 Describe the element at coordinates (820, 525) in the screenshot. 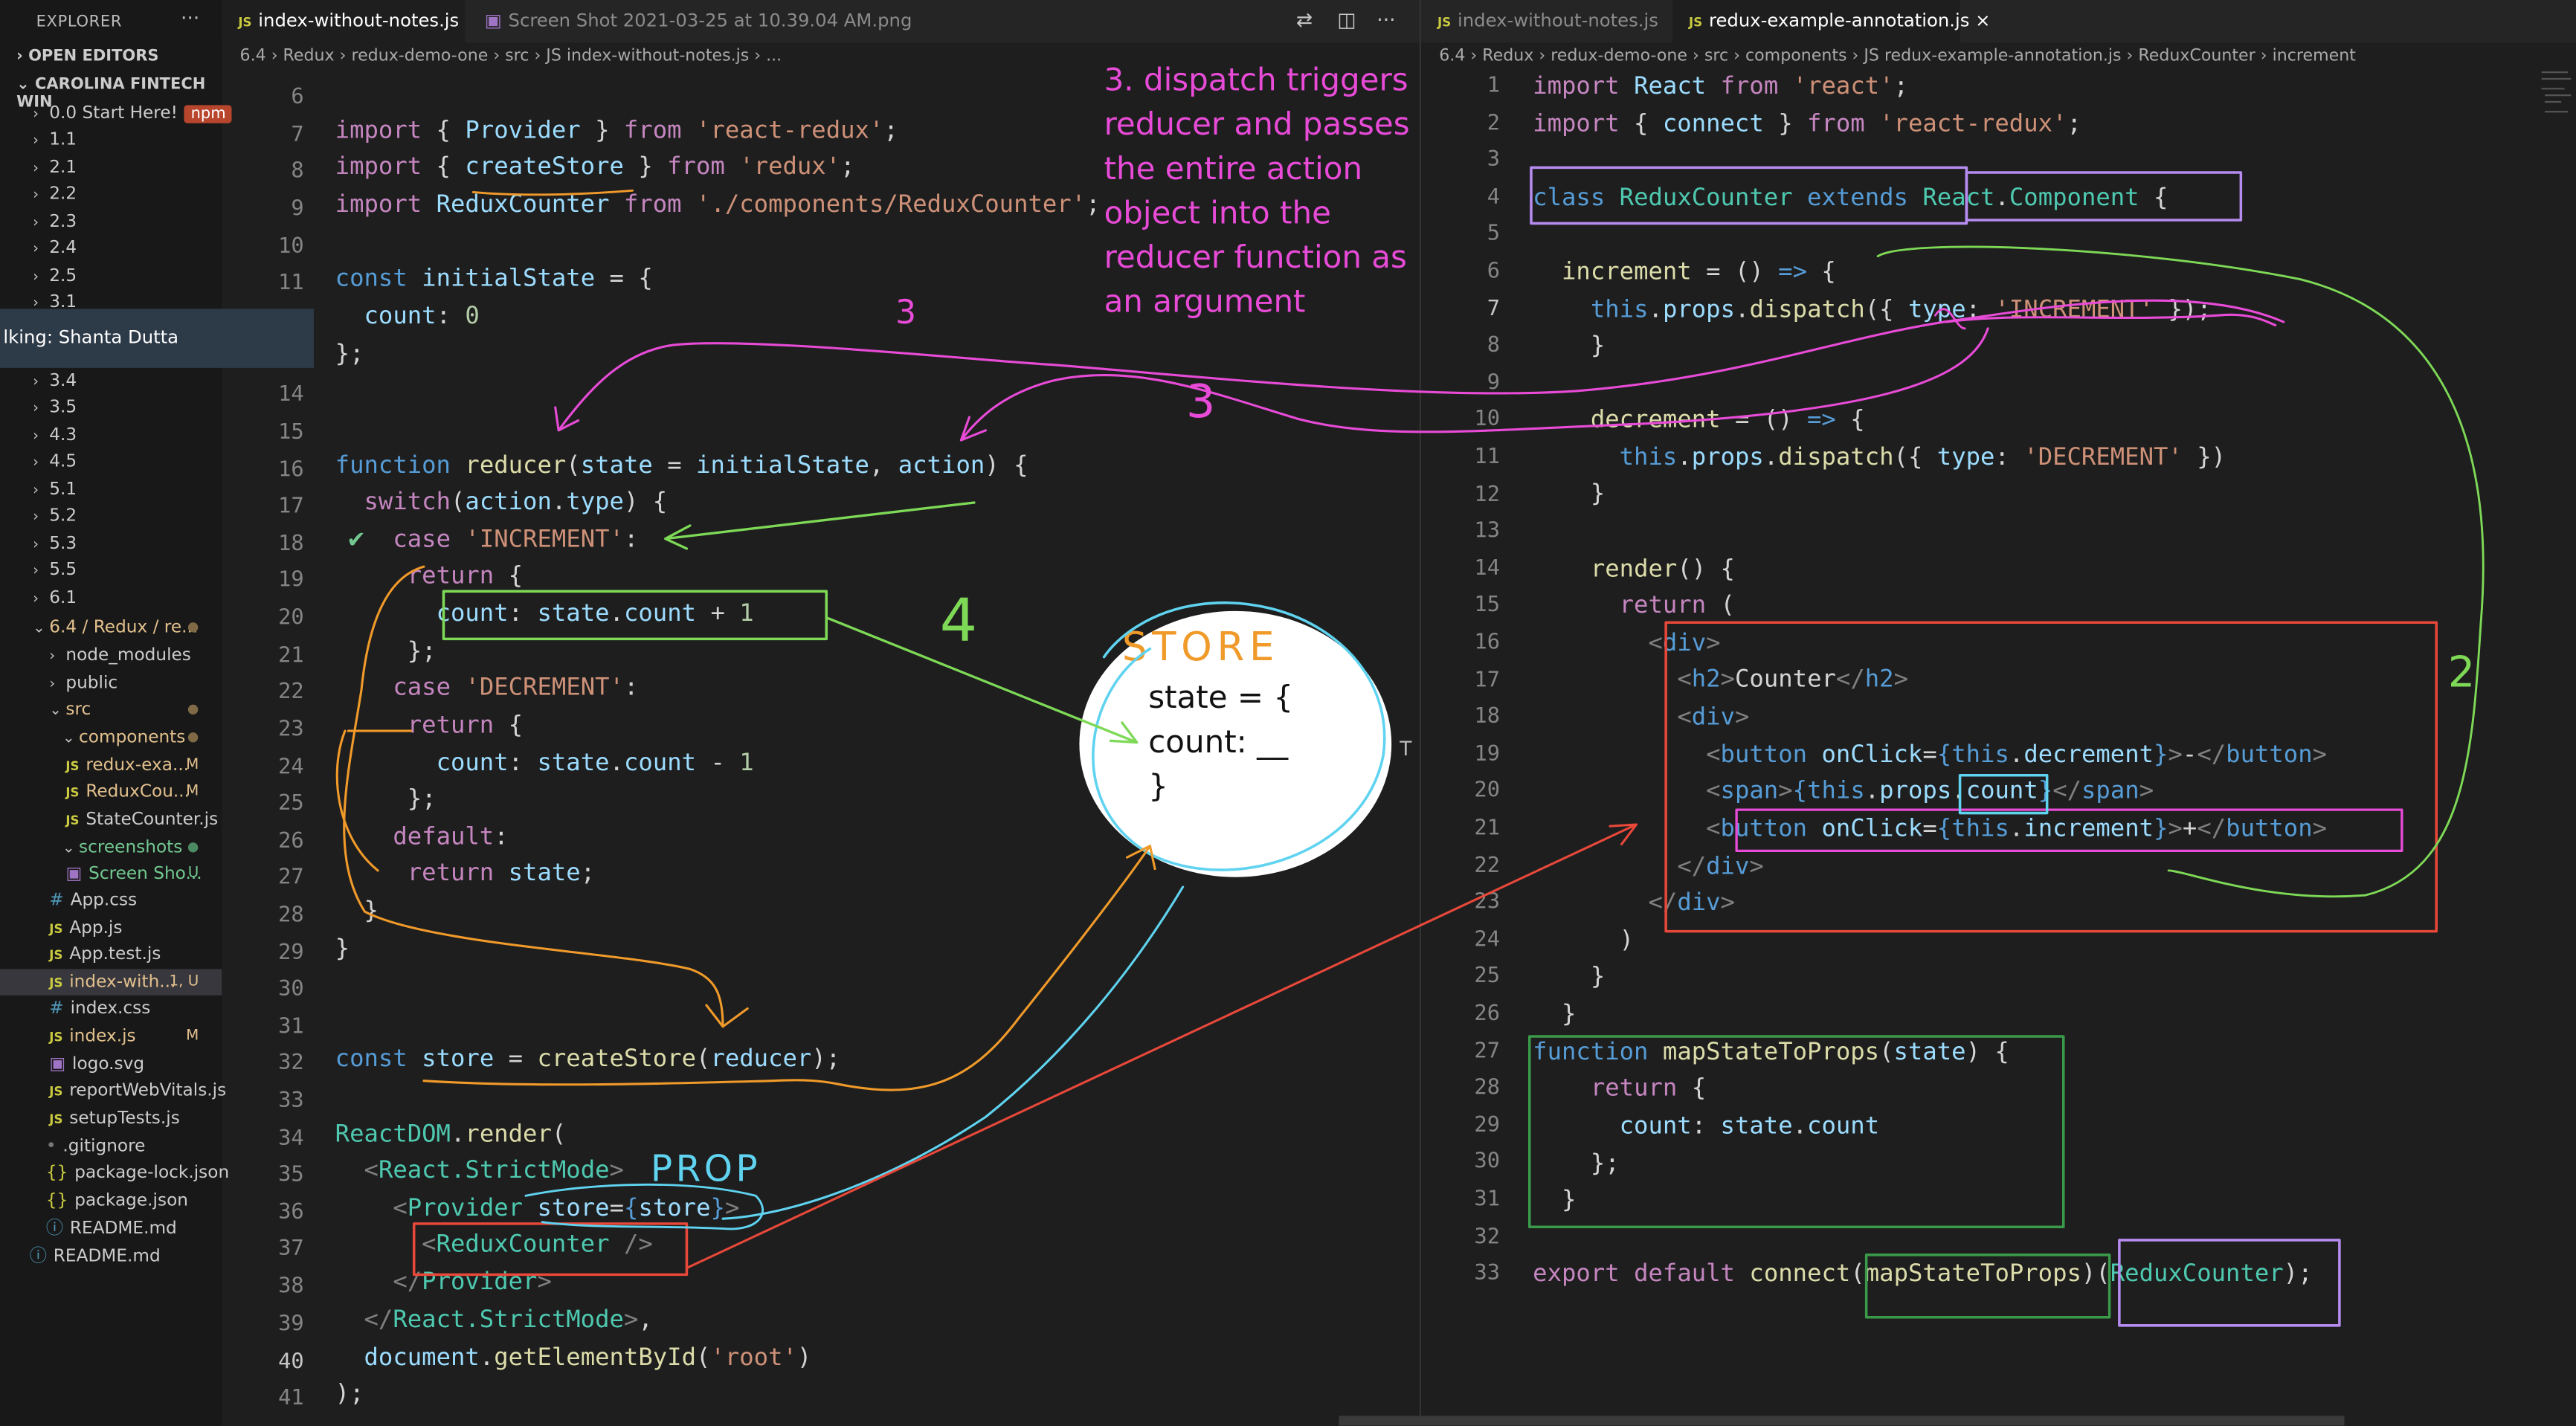

I see `action-to-case-arrow` at that location.